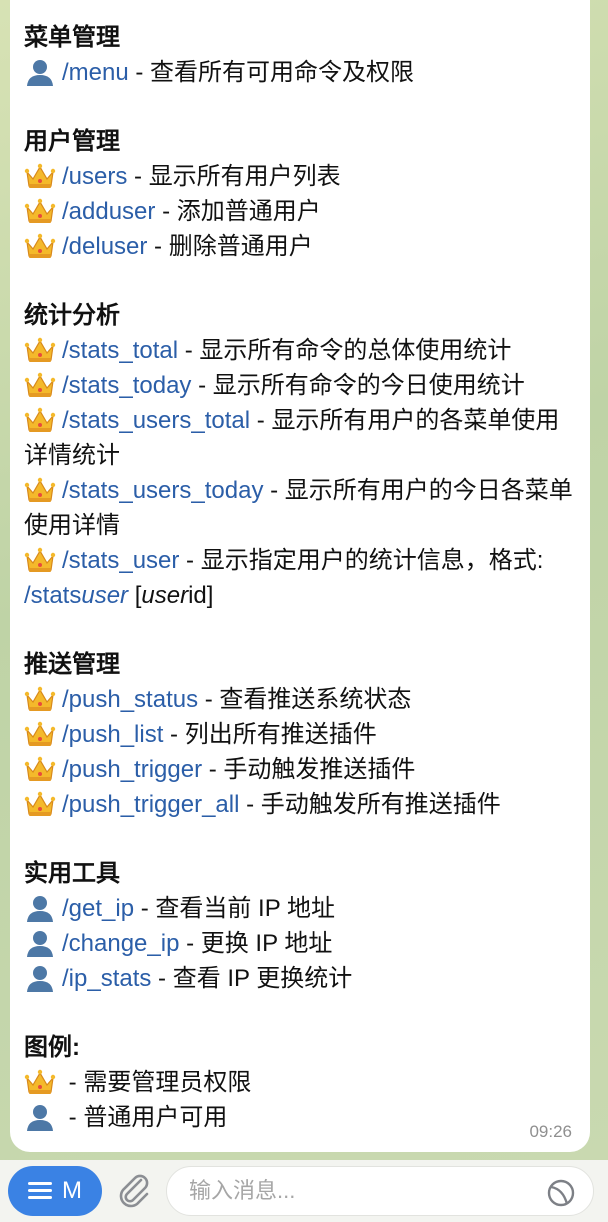  Describe the element at coordinates (112, 734) in the screenshot. I see `command-link: /push_list` at that location.